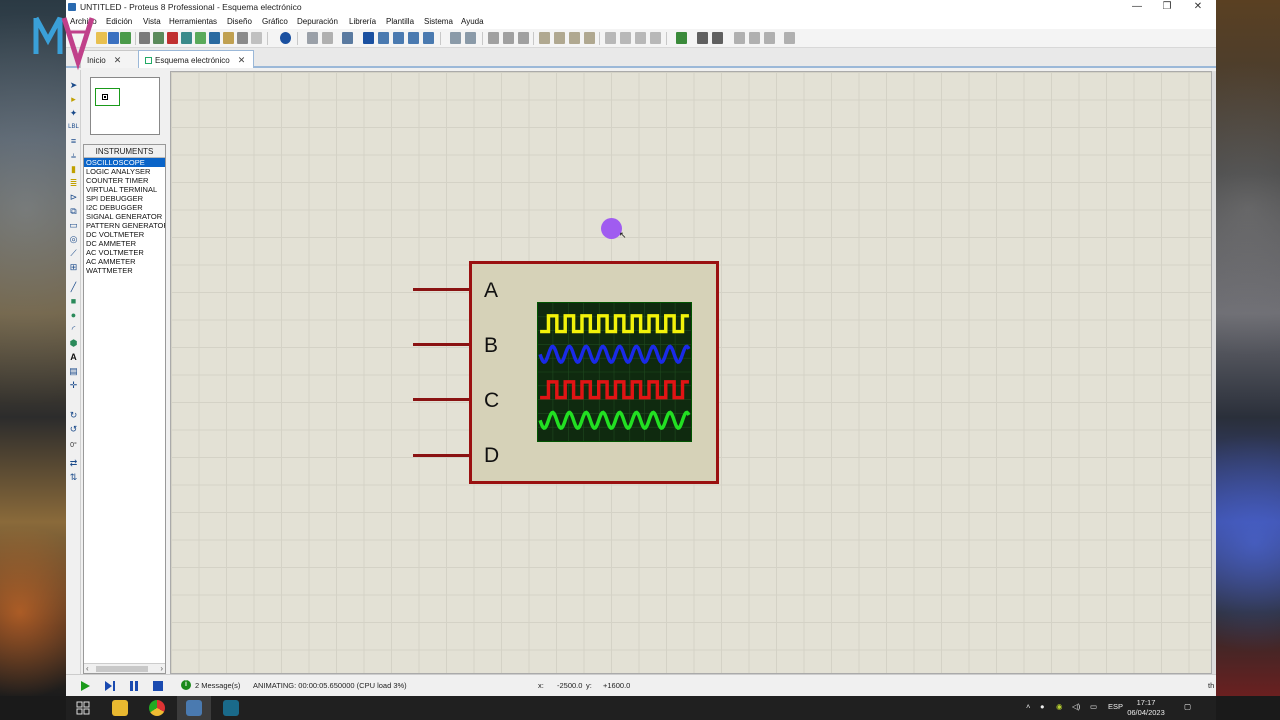 The width and height of the screenshot is (1280, 720). Describe the element at coordinates (559, 38) in the screenshot. I see `block-move-icon` at that location.